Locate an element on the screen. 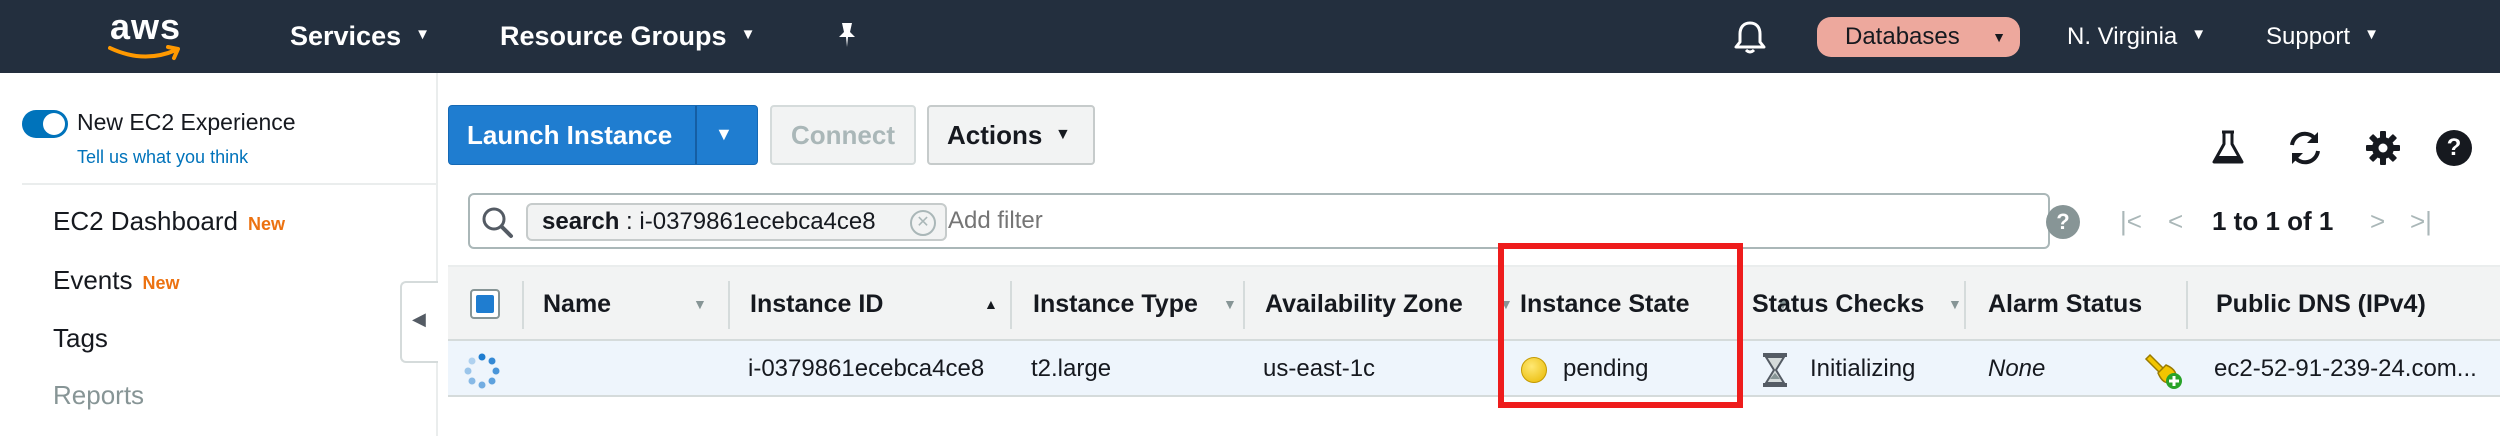 This screenshot has width=2500, height=436. databases-pill: Databases ▼ is located at coordinates (1918, 37).